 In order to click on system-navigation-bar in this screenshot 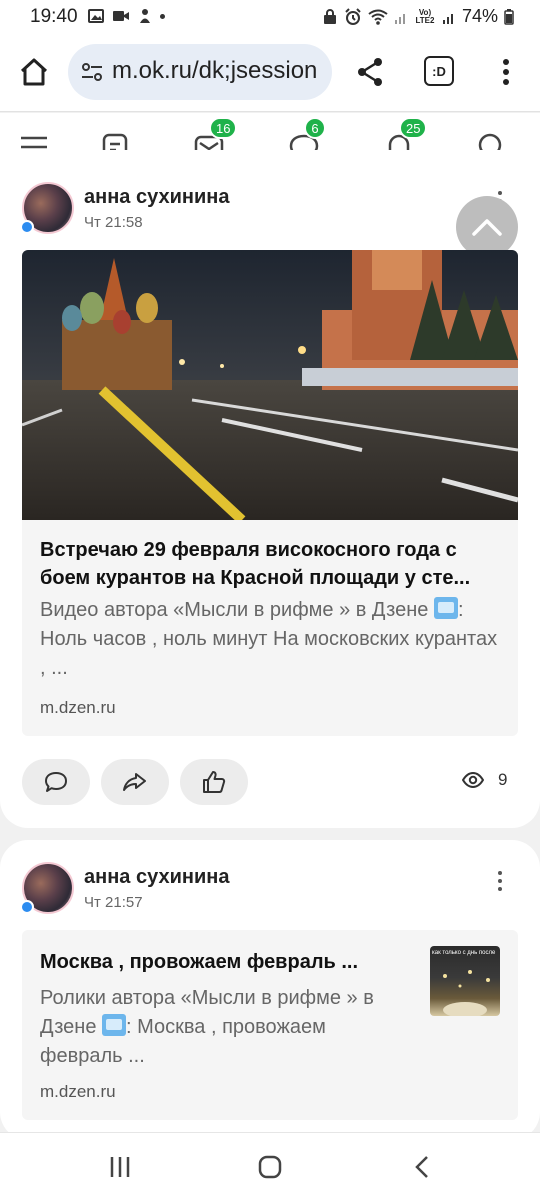, I will do `click(270, 1166)`.